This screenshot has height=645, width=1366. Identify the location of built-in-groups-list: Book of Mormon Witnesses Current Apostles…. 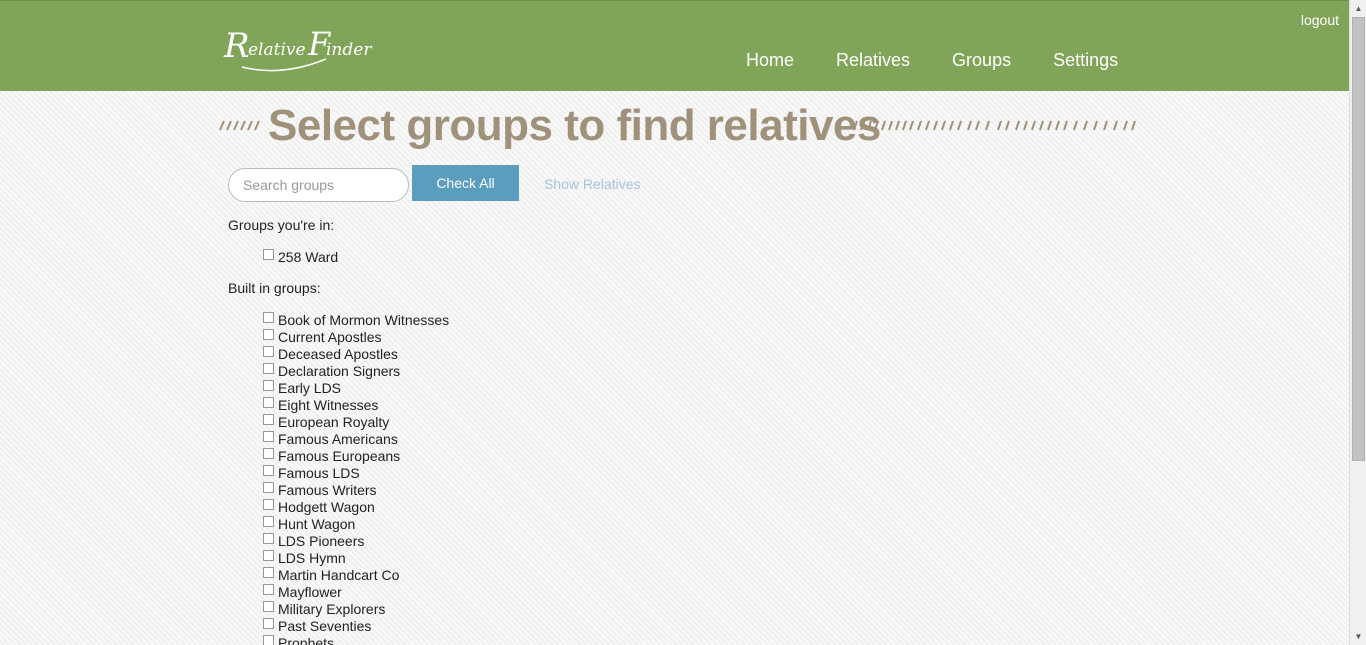
(356, 478).